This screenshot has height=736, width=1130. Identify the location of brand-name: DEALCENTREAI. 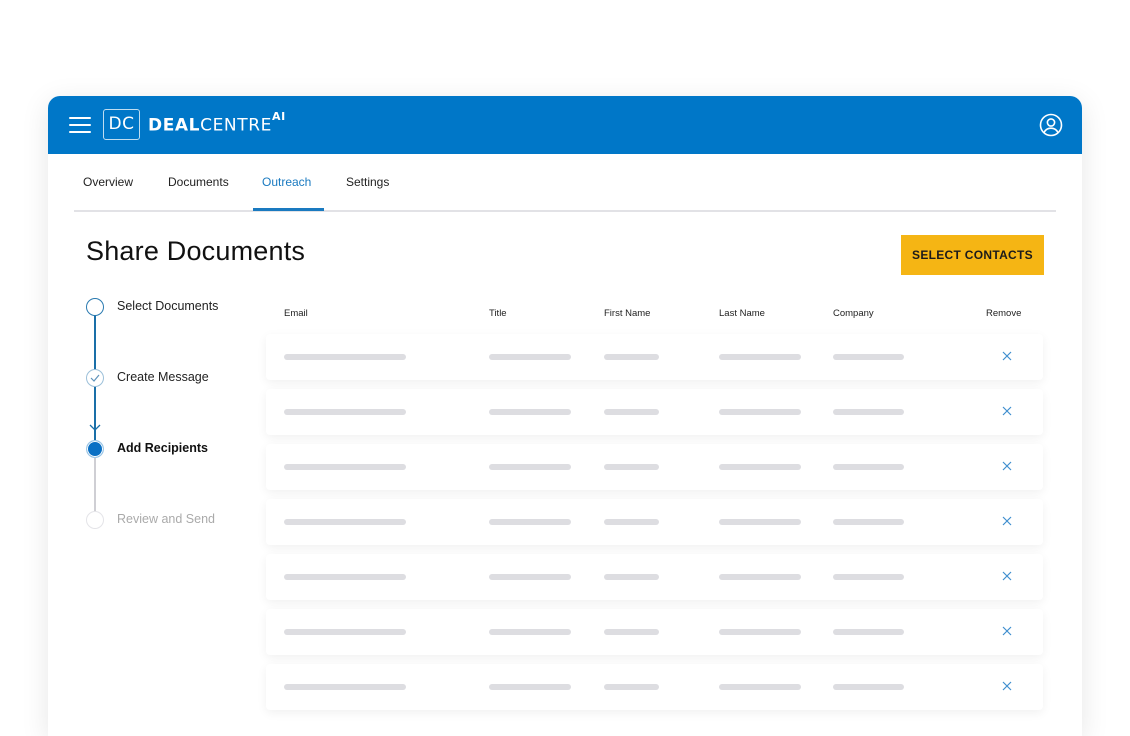
(217, 123).